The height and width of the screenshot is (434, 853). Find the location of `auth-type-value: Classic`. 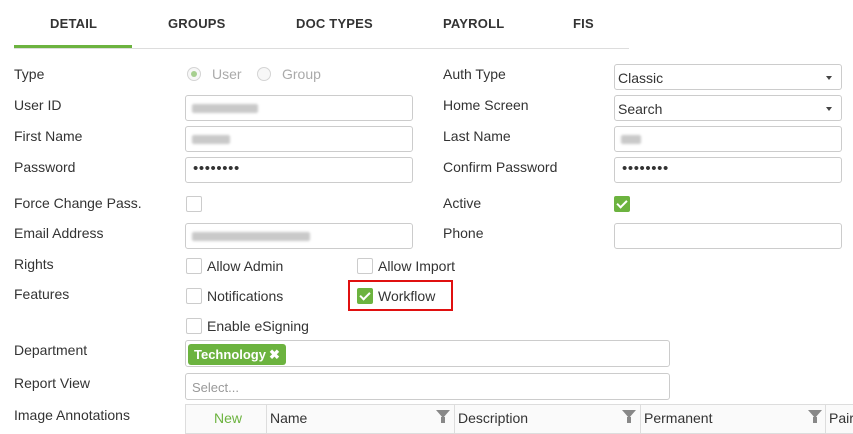

auth-type-value: Classic is located at coordinates (641, 78).